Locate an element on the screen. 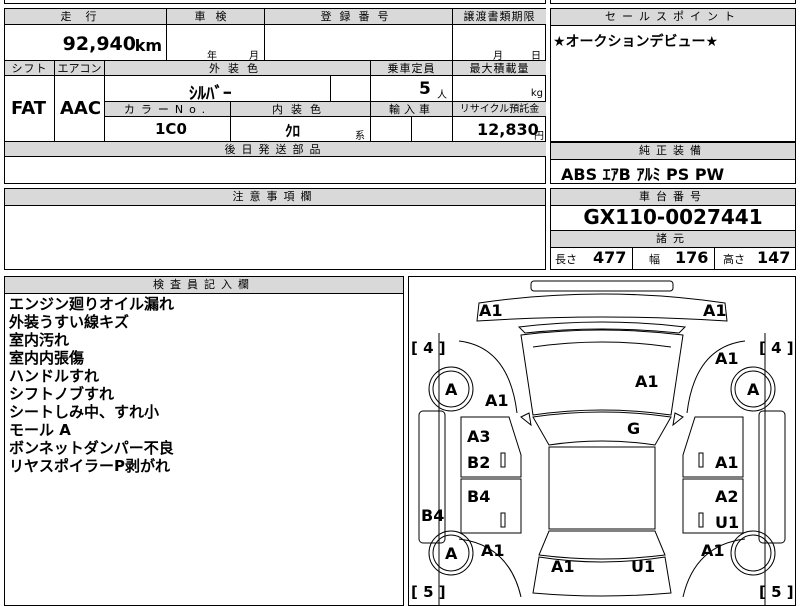 The width and height of the screenshot is (800, 606). inspector-line: シートしみ中、すれ小 is located at coordinates (84, 412).